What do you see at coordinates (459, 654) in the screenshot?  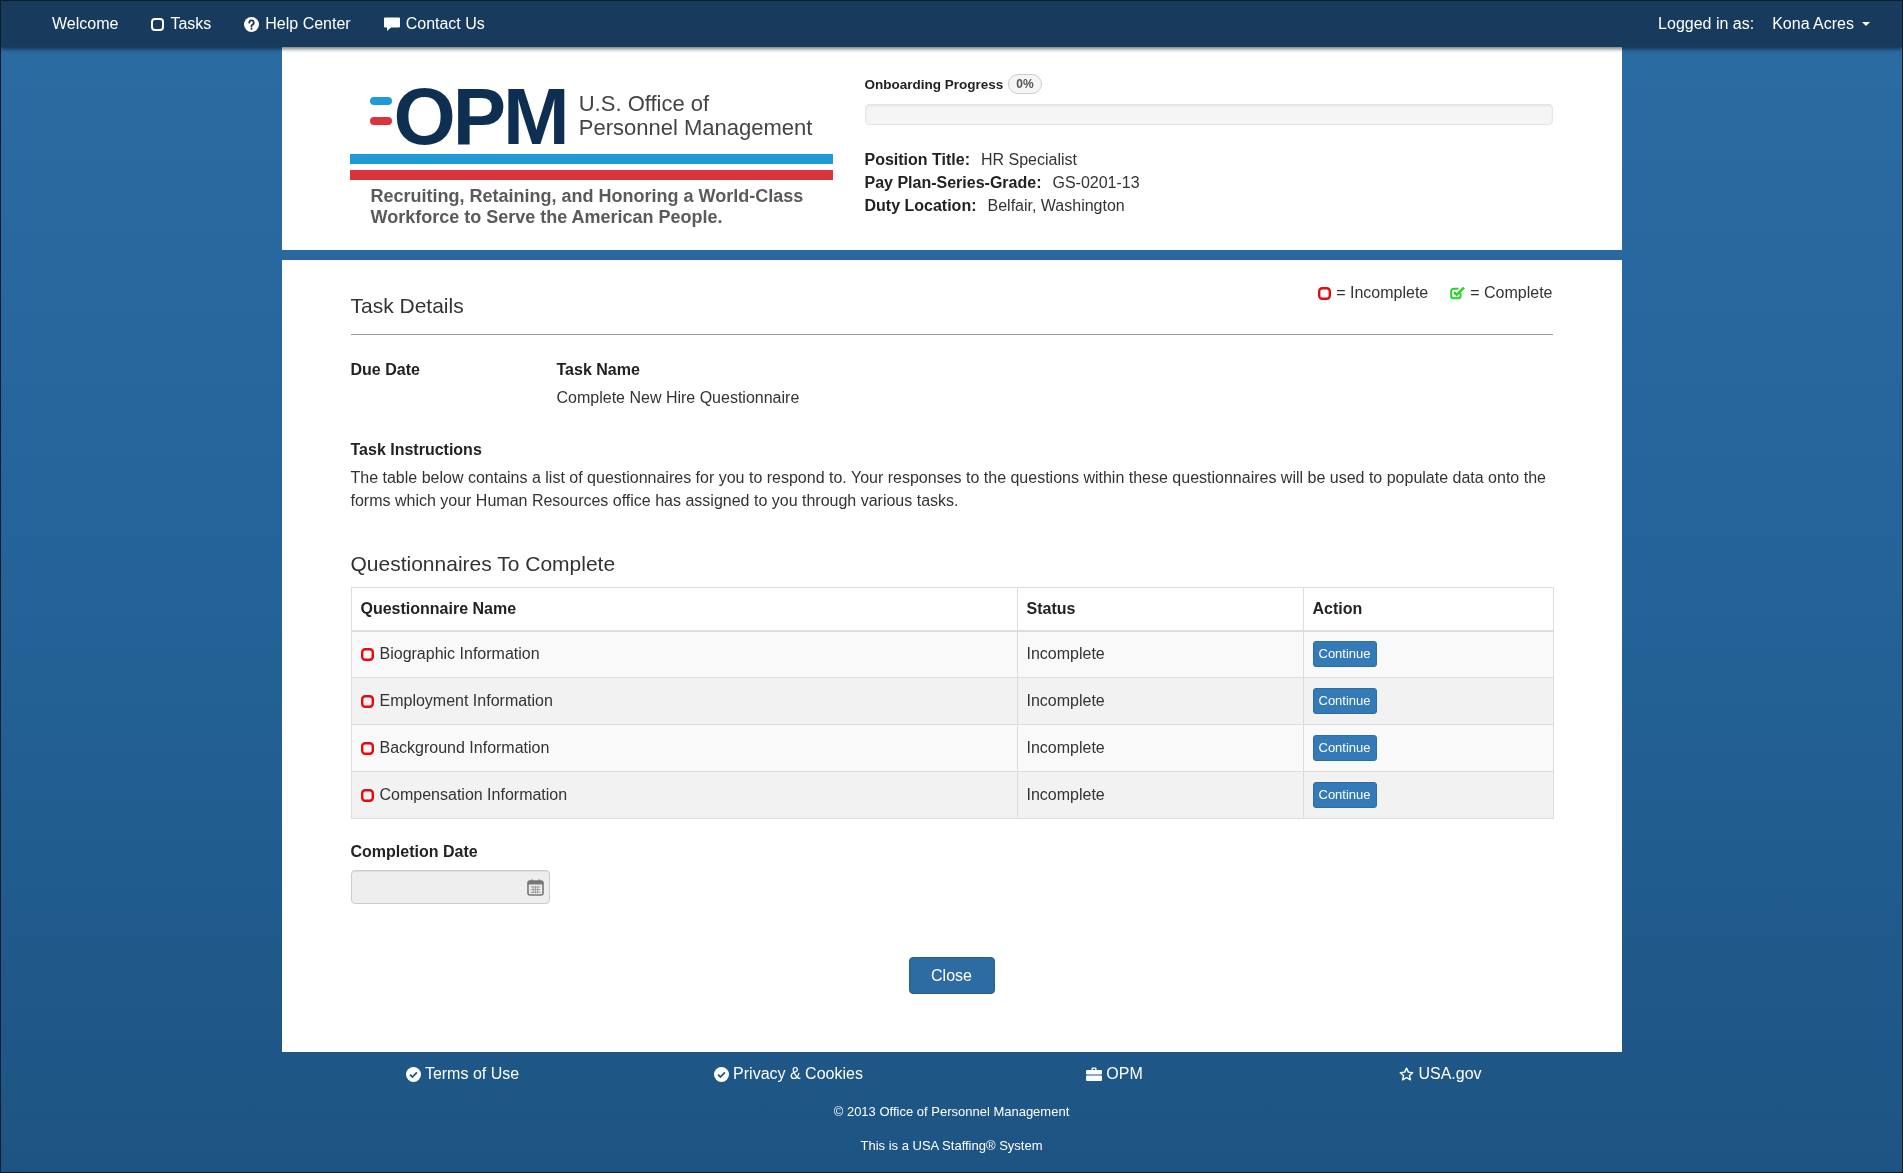 I see `questionnaire-name: Biographic Information` at bounding box center [459, 654].